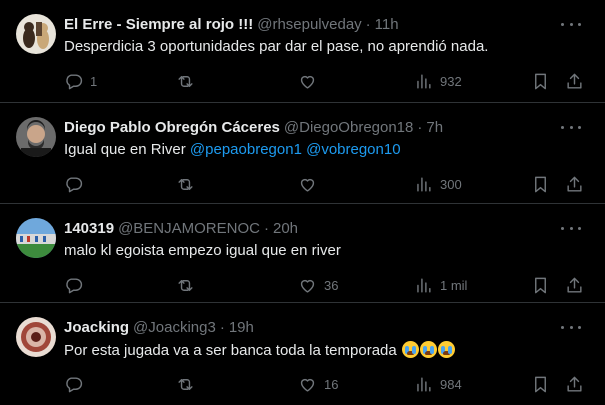 The image size is (605, 405). What do you see at coordinates (89, 228) in the screenshot?
I see `display-name: 140319` at bounding box center [89, 228].